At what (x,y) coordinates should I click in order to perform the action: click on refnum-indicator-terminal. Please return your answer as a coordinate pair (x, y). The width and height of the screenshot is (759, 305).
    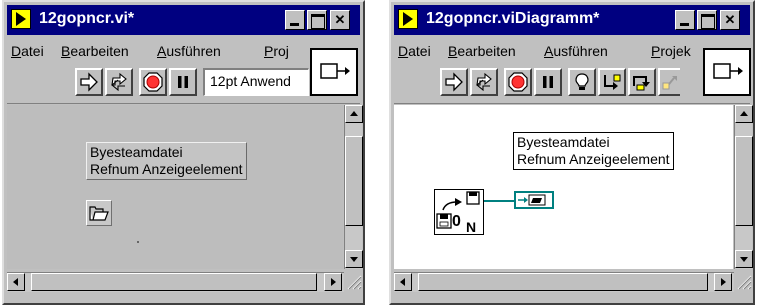
    Looking at the image, I should click on (534, 200).